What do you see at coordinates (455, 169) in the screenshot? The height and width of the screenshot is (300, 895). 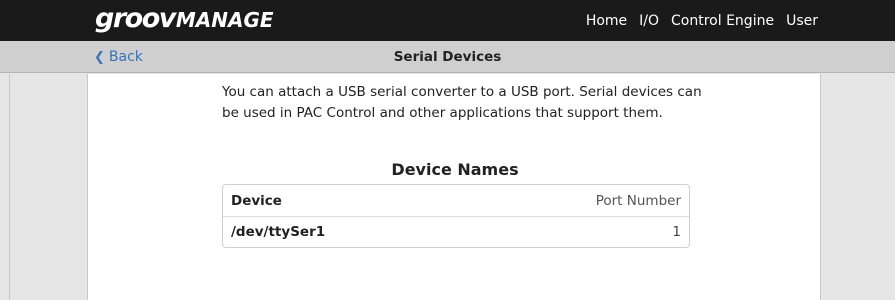 I see `section-title: Device Names` at bounding box center [455, 169].